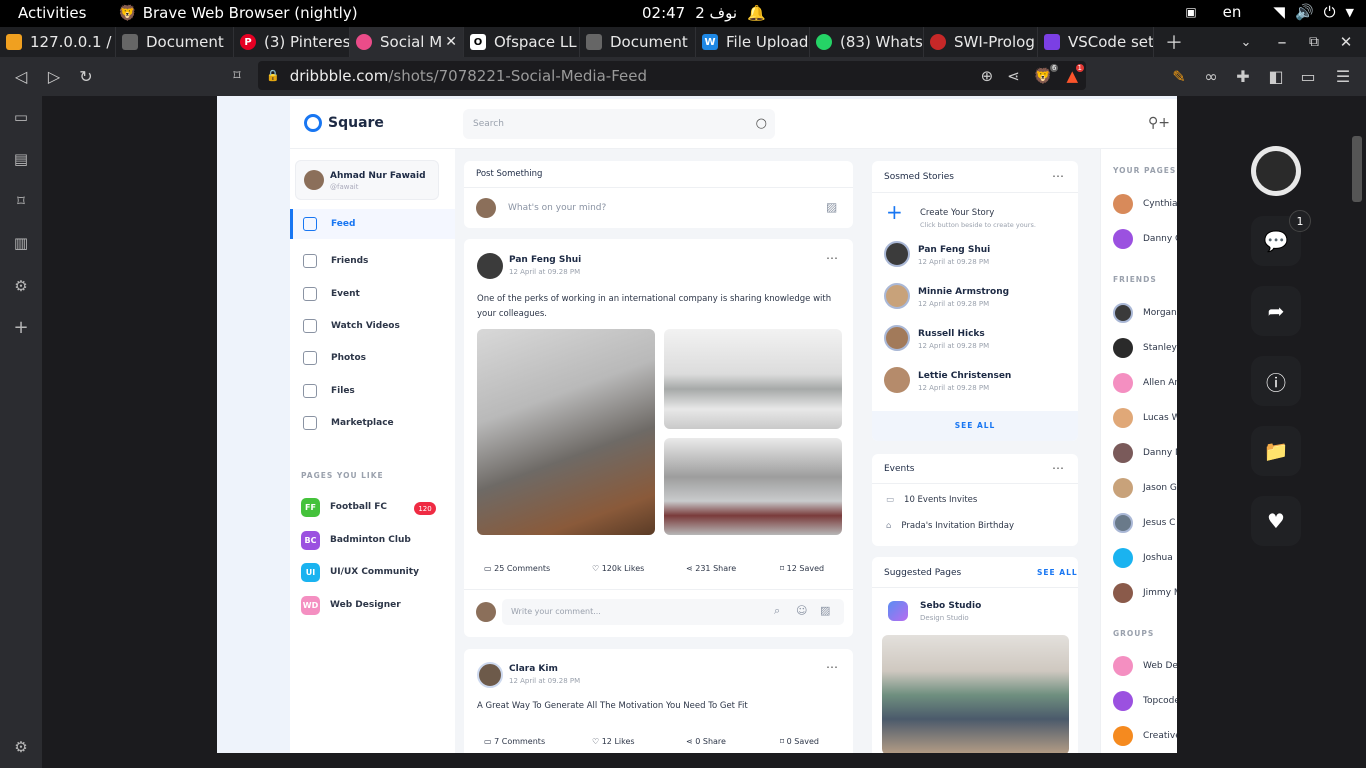 Image resolution: width=1366 pixels, height=768 pixels. What do you see at coordinates (54, 76) in the screenshot?
I see `forward-button: ▷` at bounding box center [54, 76].